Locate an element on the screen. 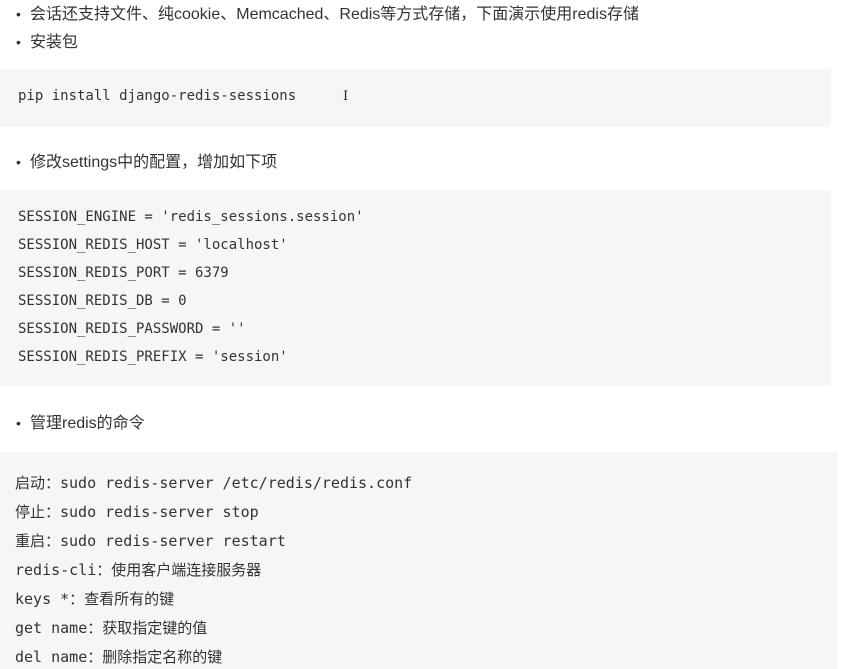  code-line: SESSION_REDIS_HOST = 'localhost' is located at coordinates (153, 245).